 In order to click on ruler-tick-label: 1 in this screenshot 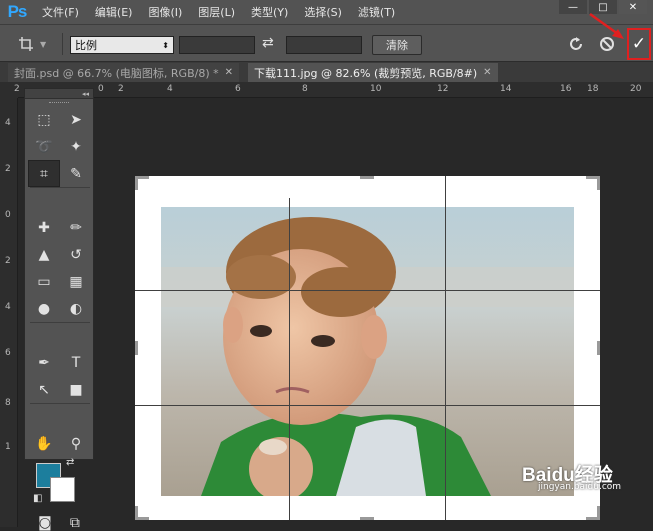, I will do `click(8, 447)`.